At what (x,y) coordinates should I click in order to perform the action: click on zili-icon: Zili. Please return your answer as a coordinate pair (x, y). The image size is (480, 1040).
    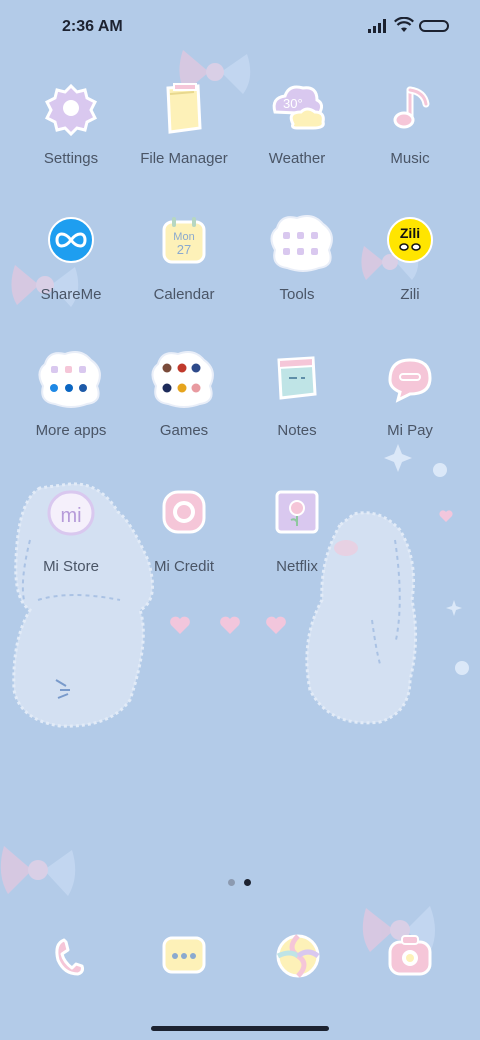
    Looking at the image, I should click on (410, 240).